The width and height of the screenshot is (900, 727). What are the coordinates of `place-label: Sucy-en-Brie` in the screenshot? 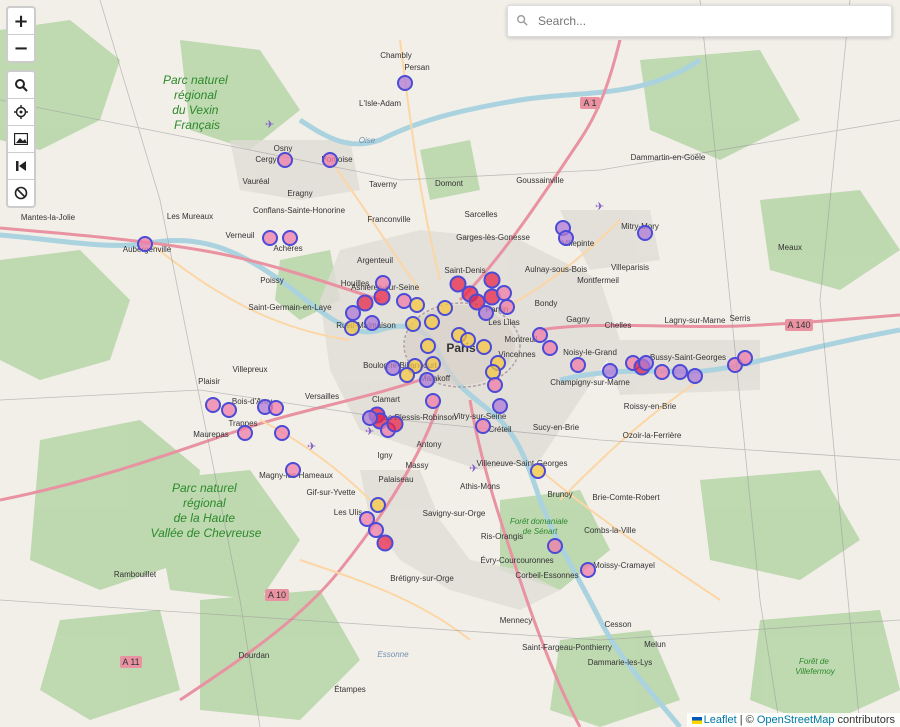 It's located at (556, 427).